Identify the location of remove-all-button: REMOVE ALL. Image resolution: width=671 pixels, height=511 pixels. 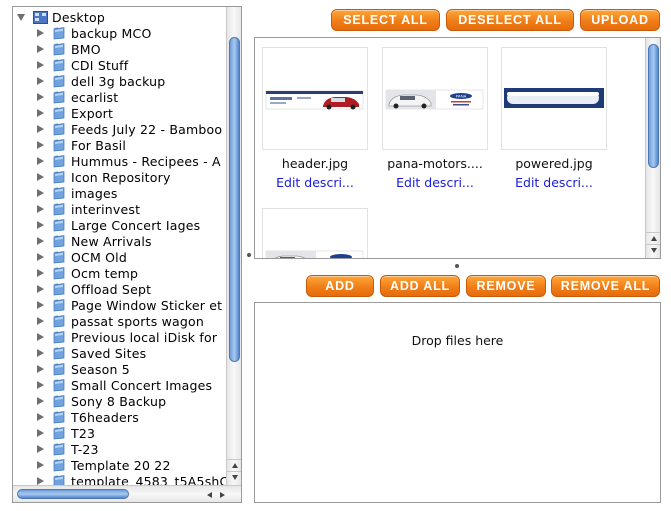
(605, 286).